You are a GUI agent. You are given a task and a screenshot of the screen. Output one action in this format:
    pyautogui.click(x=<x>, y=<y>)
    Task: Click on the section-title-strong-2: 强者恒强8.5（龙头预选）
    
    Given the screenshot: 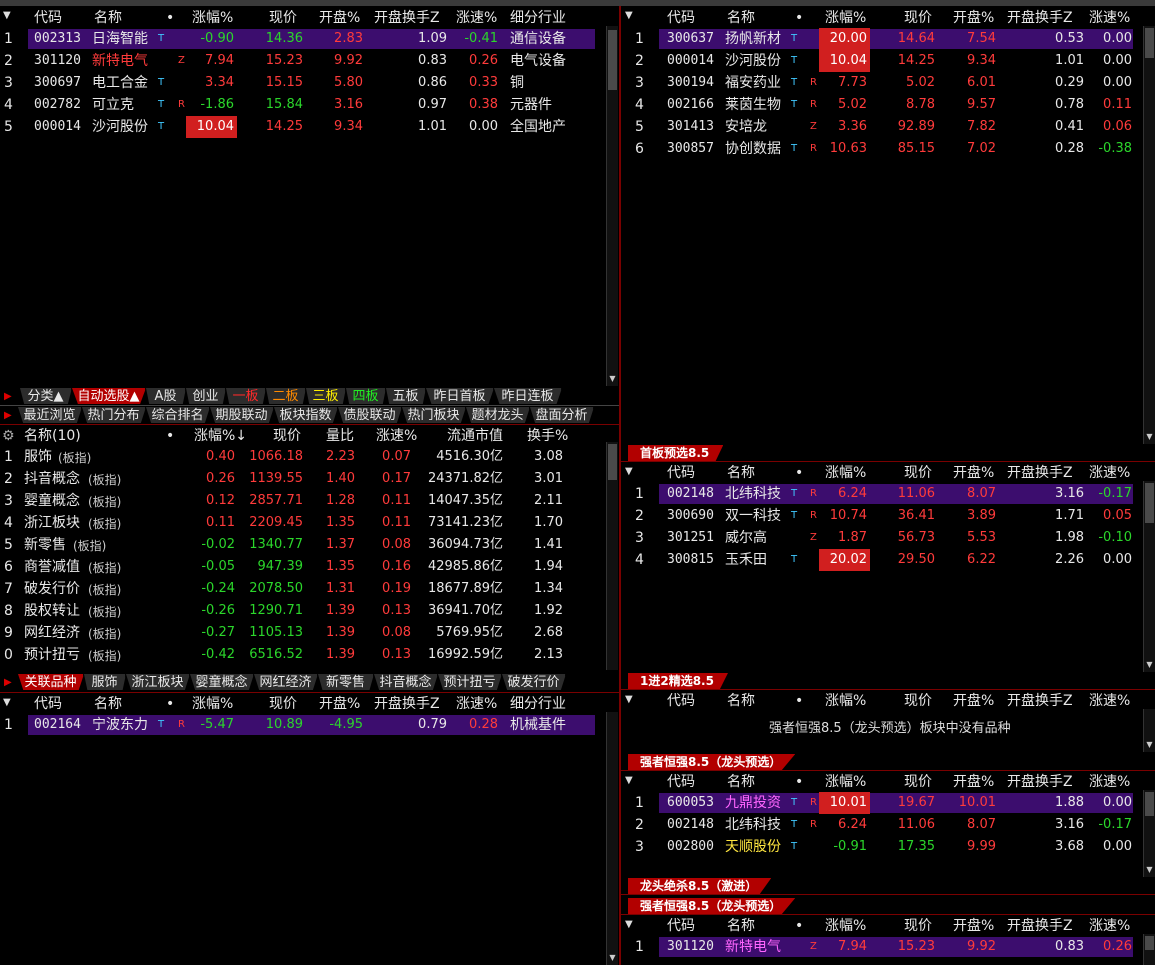 What is the action you would take?
    pyautogui.click(x=712, y=906)
    